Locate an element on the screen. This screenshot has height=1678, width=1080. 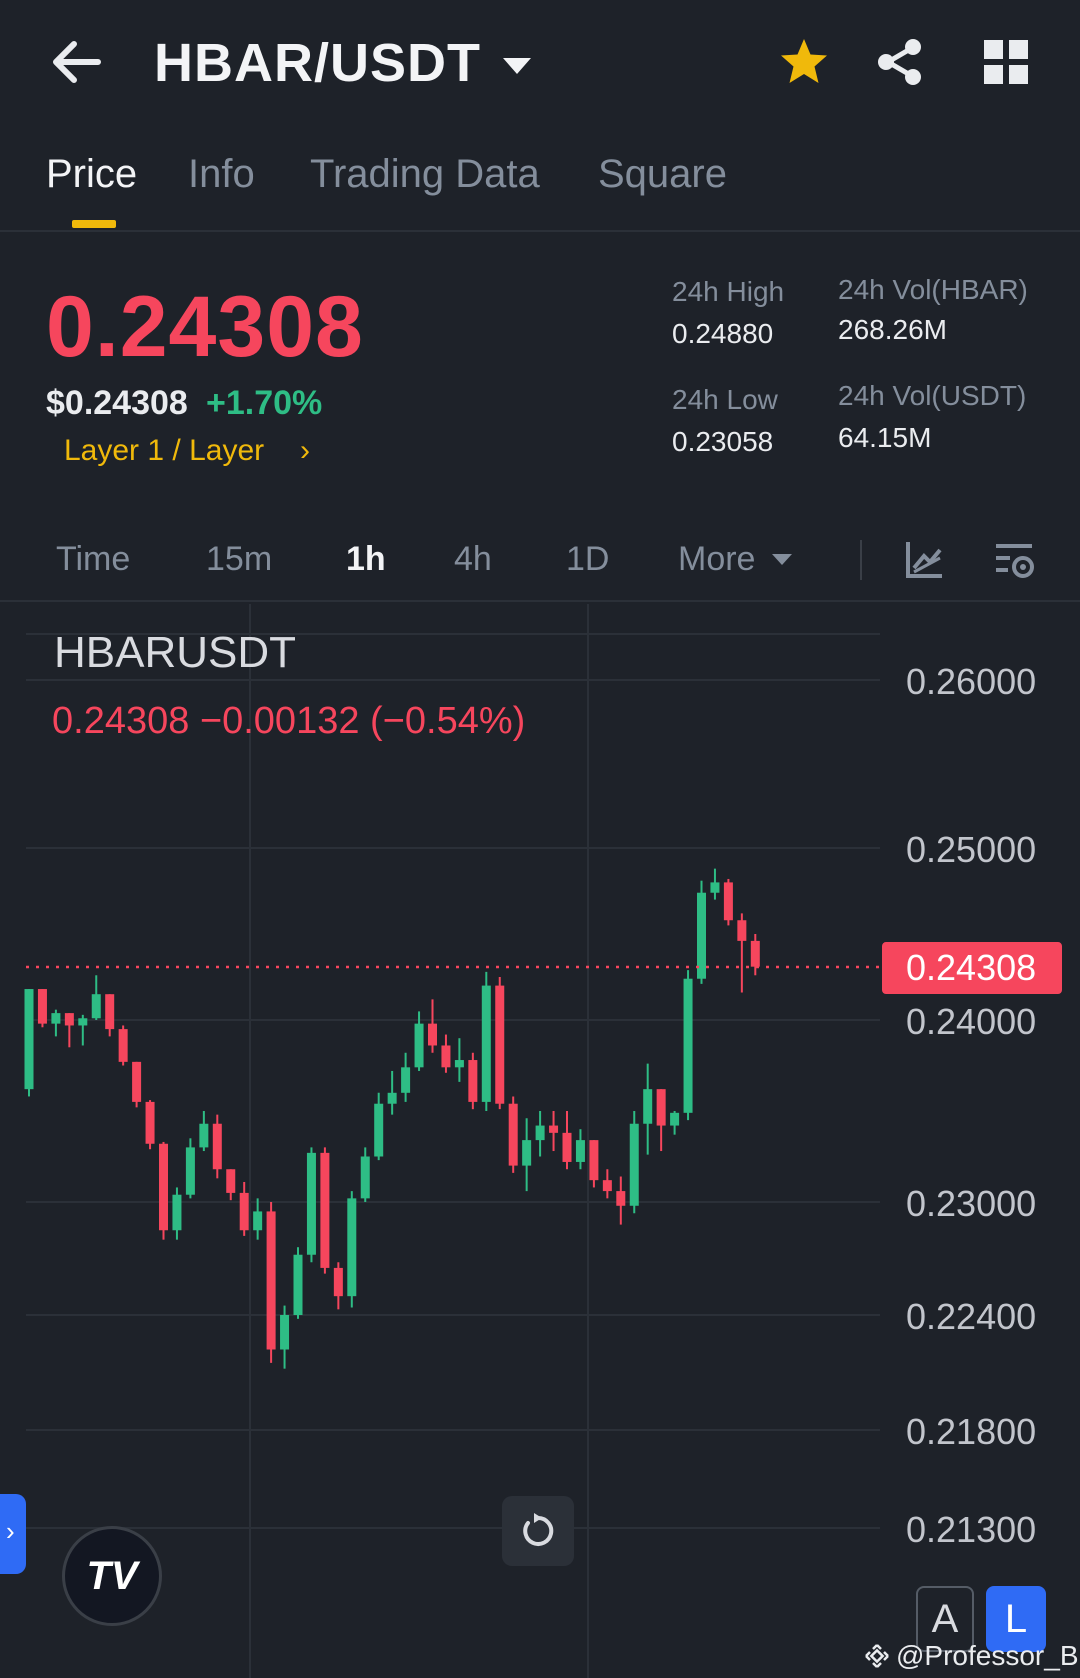
y-tick-label: 0.24000 is located at coordinates (971, 1021).